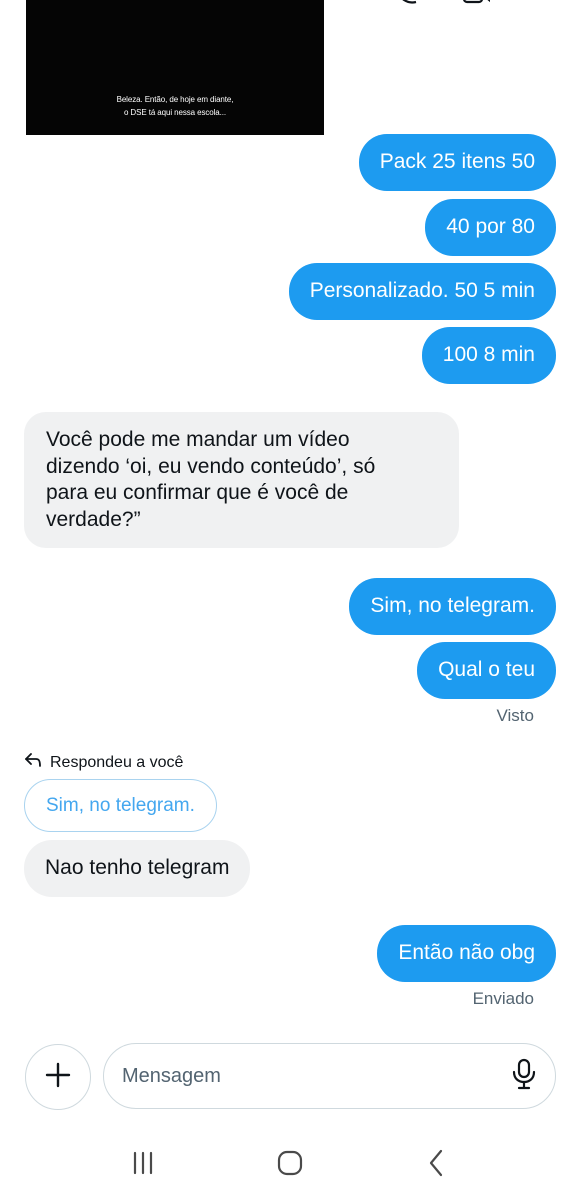 The image size is (580, 1200). I want to click on message-text: 40 por 80, so click(490, 226).